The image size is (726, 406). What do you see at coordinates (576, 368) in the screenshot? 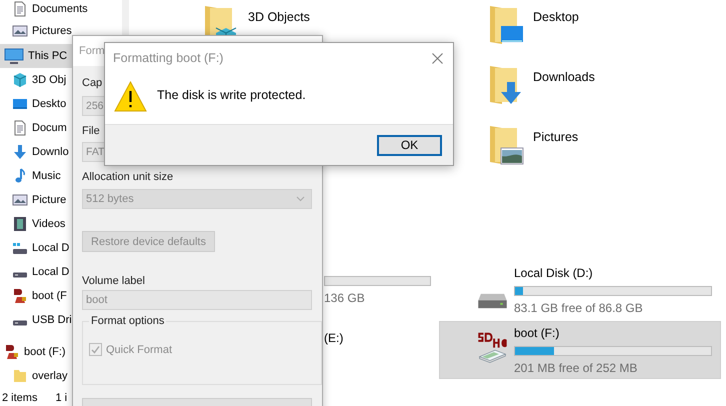
I see `drive-usage: 201 MB free of 252 MB` at bounding box center [576, 368].